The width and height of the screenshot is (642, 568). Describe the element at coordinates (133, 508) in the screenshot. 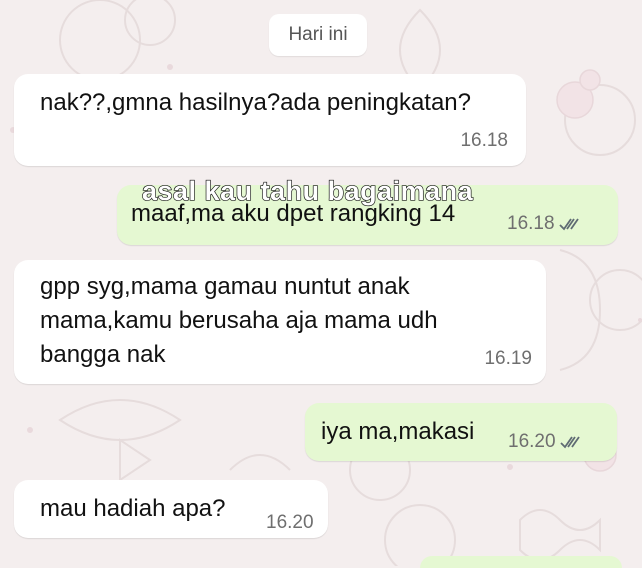

I see `message-text: mau hadiah apa?` at that location.